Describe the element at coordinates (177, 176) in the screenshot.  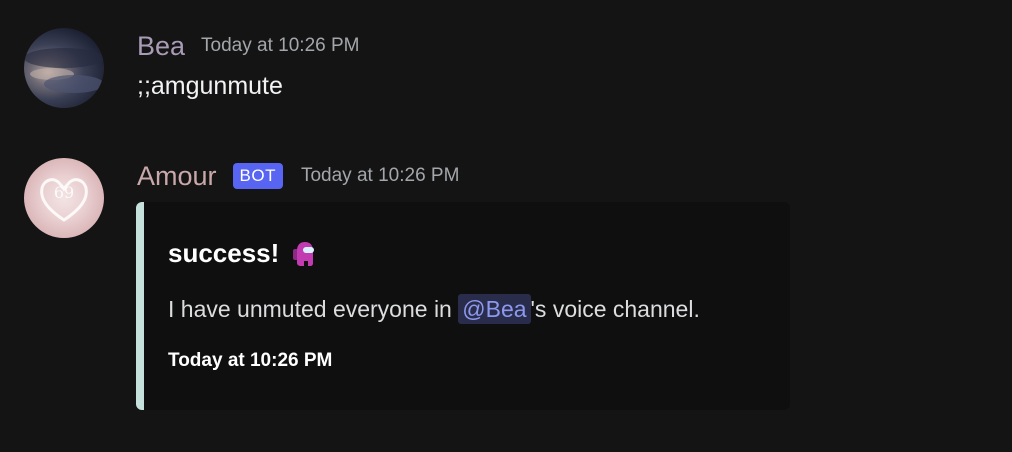
I see `username: Amour` at that location.